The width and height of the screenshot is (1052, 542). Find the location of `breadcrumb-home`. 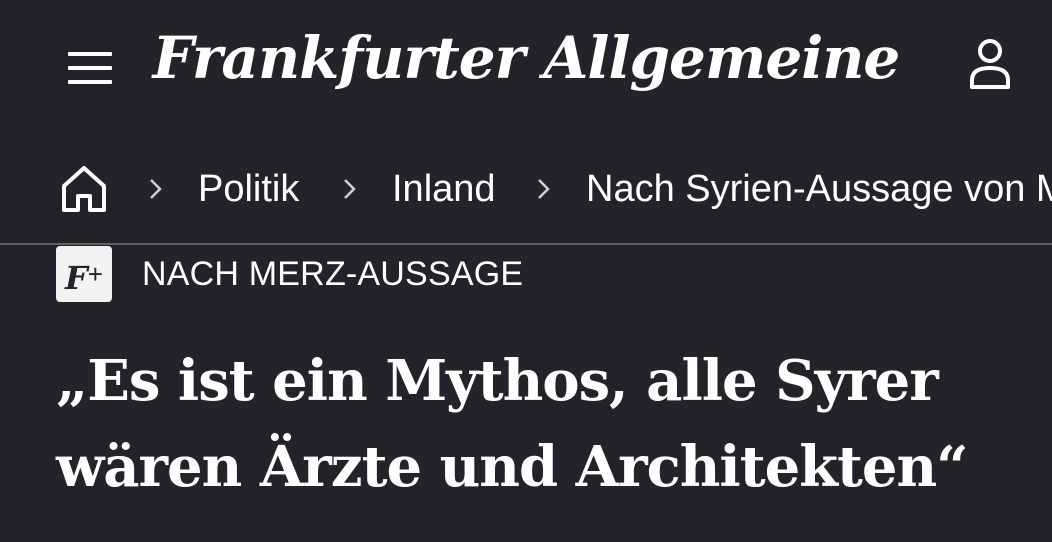

breadcrumb-home is located at coordinates (84, 188).